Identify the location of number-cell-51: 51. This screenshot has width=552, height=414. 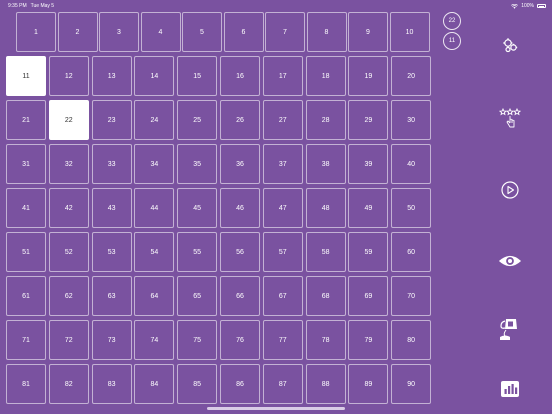
(26, 252).